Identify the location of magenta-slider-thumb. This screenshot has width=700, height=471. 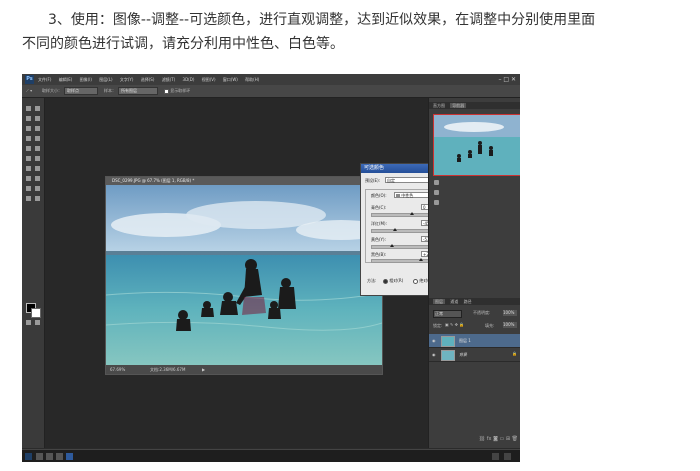
(395, 229).